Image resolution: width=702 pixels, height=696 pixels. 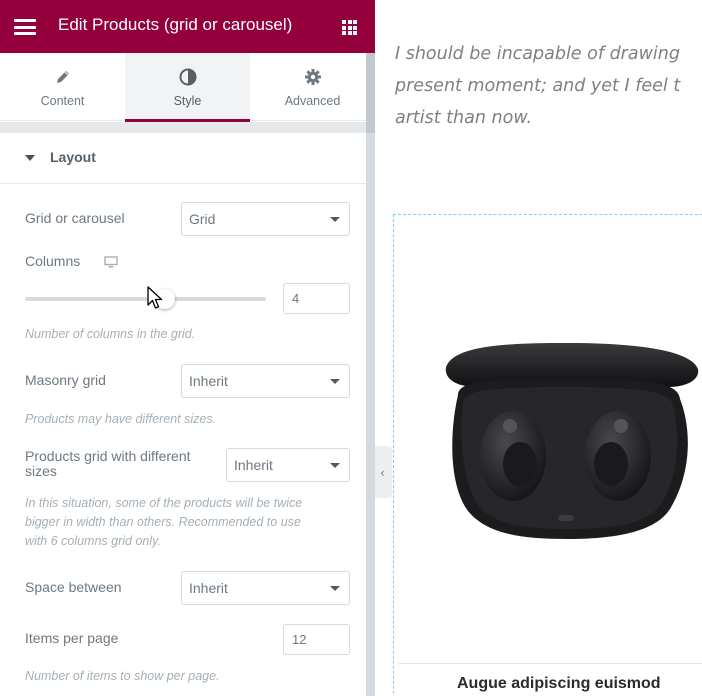 I want to click on columns-number-input: 4, so click(x=316, y=298).